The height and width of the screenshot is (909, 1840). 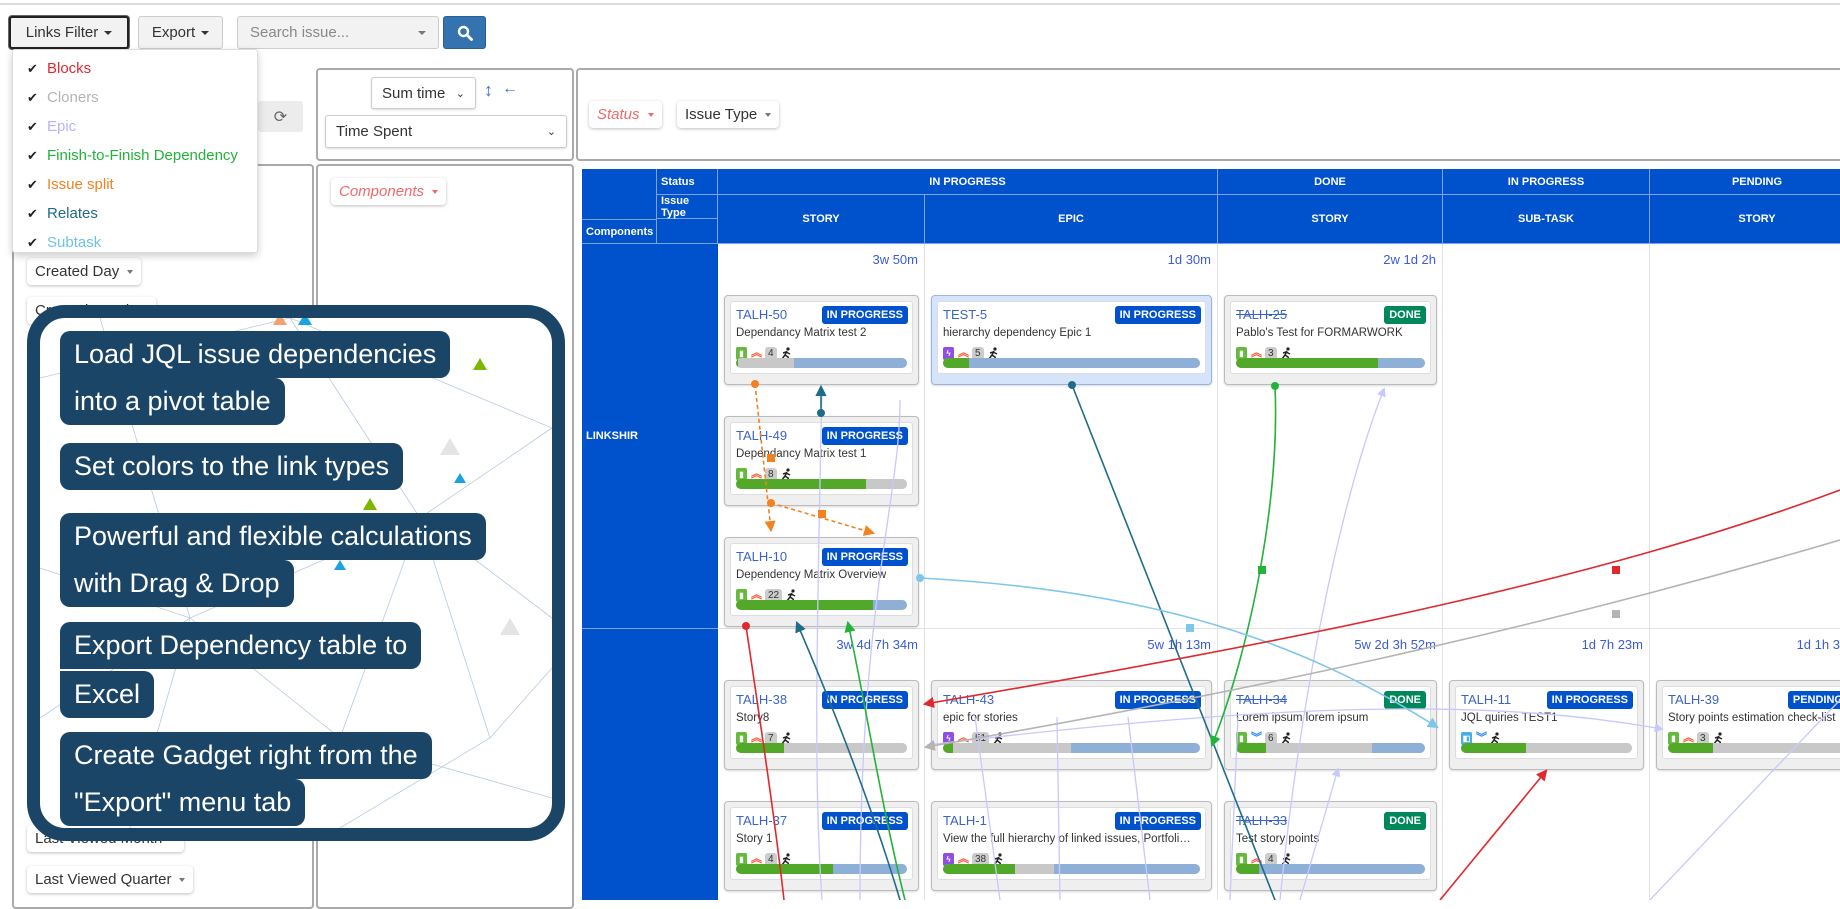 What do you see at coordinates (761, 435) in the screenshot?
I see `issue-key-link: TALH-49` at bounding box center [761, 435].